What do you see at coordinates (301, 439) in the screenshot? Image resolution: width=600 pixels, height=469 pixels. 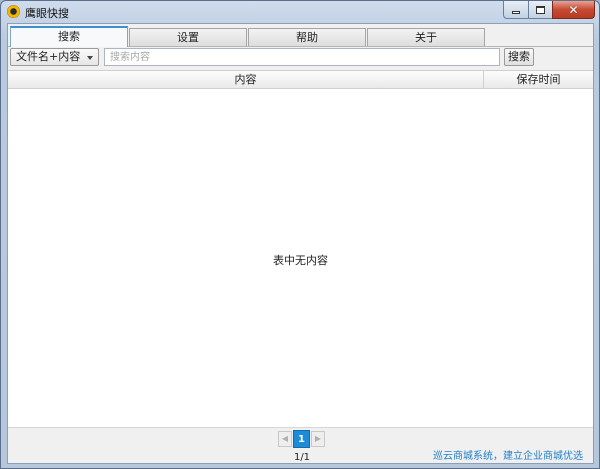 I see `page-number-button: 1` at bounding box center [301, 439].